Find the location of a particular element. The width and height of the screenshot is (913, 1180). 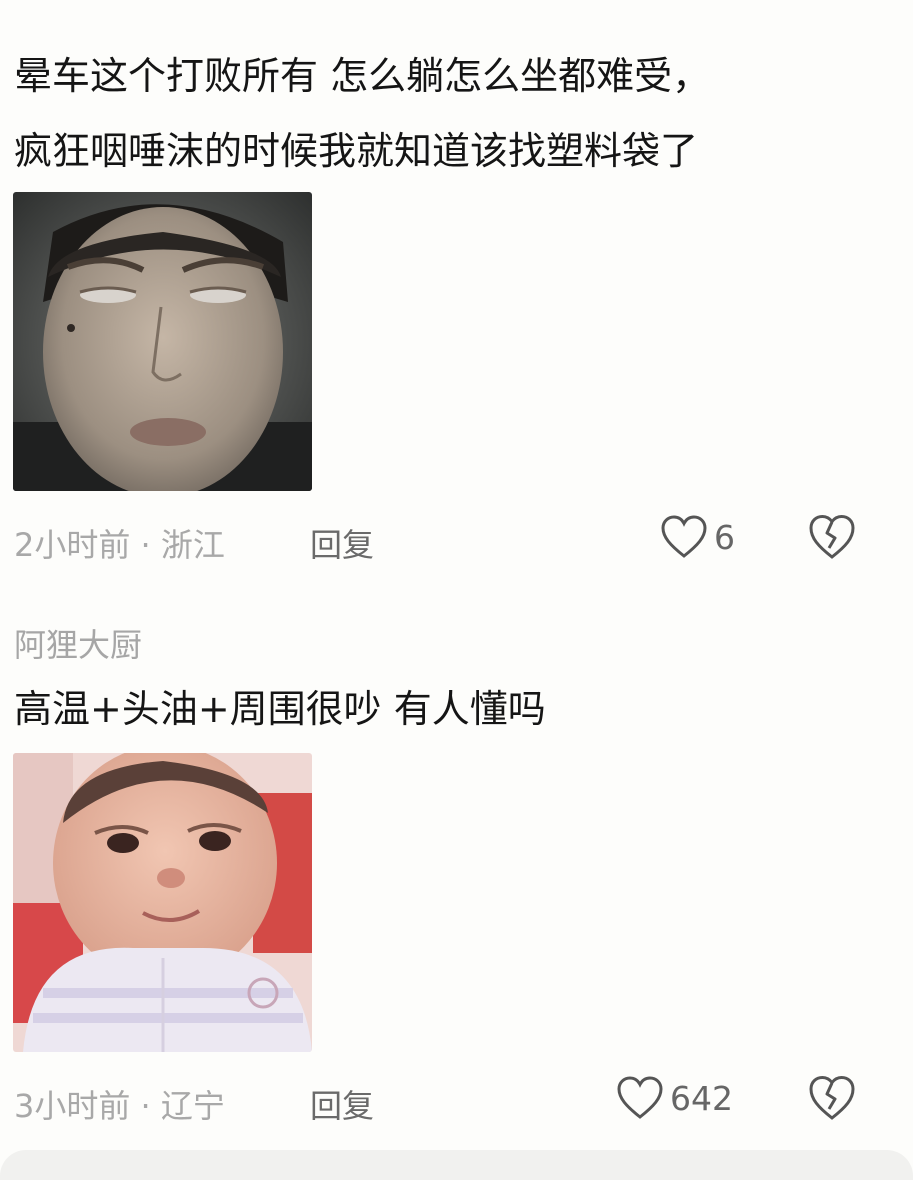

like-count: 642 is located at coordinates (701, 1098).